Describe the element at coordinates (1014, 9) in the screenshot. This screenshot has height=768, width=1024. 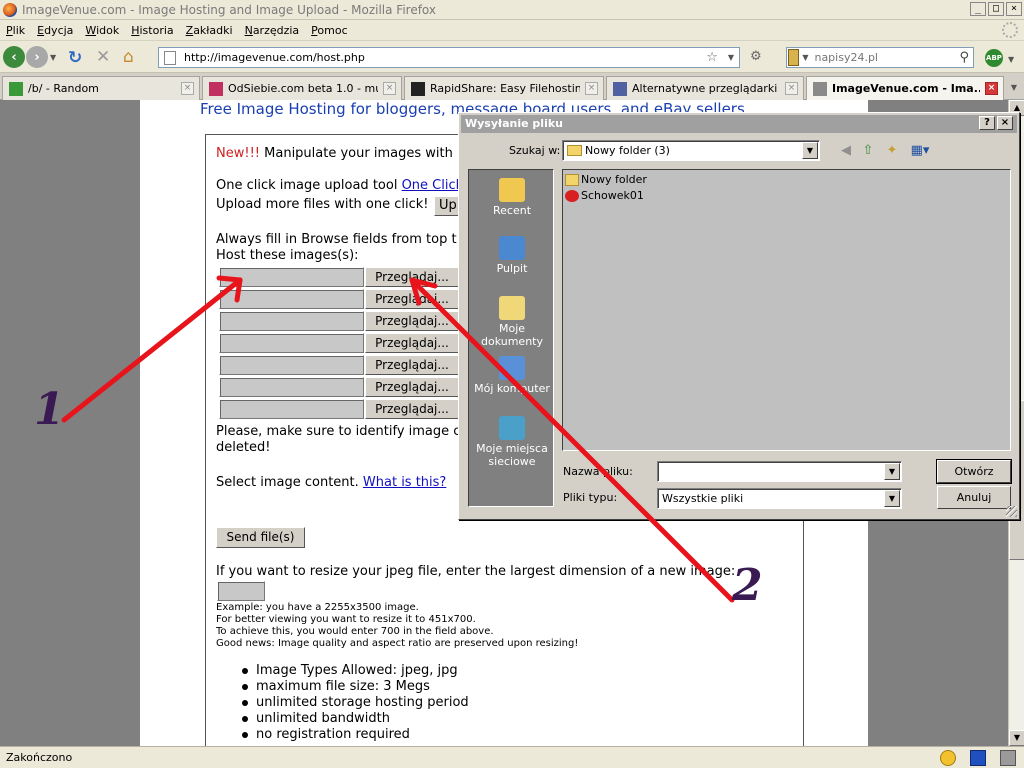
I see `close-button: ×` at that location.